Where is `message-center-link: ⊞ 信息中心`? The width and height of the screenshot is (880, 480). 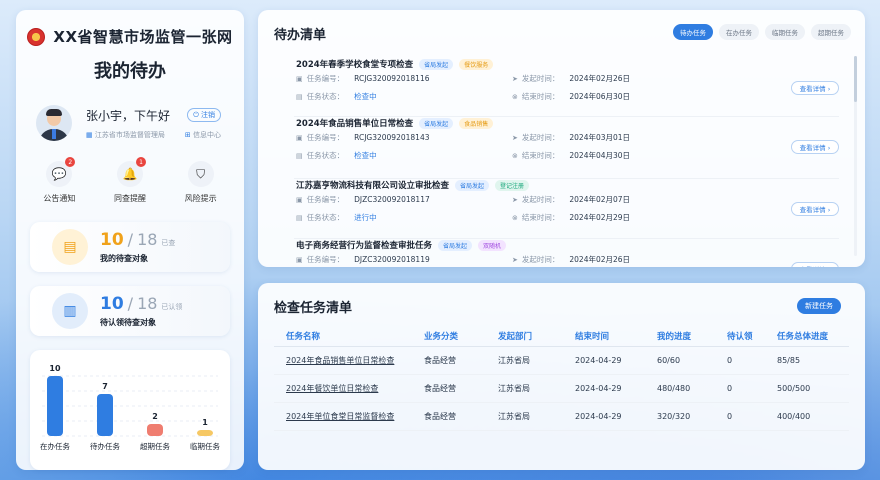
message-center-link: ⊞ 信息中心 is located at coordinates (203, 135).